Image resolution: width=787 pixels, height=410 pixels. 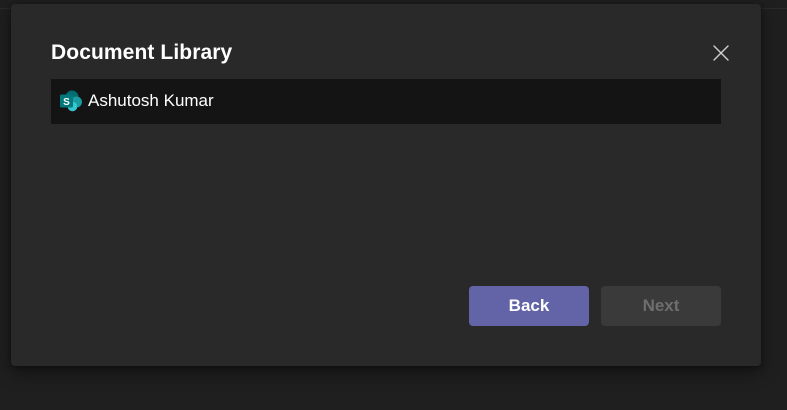 I want to click on list-item: S Ashutosh Kumar, so click(x=386, y=101).